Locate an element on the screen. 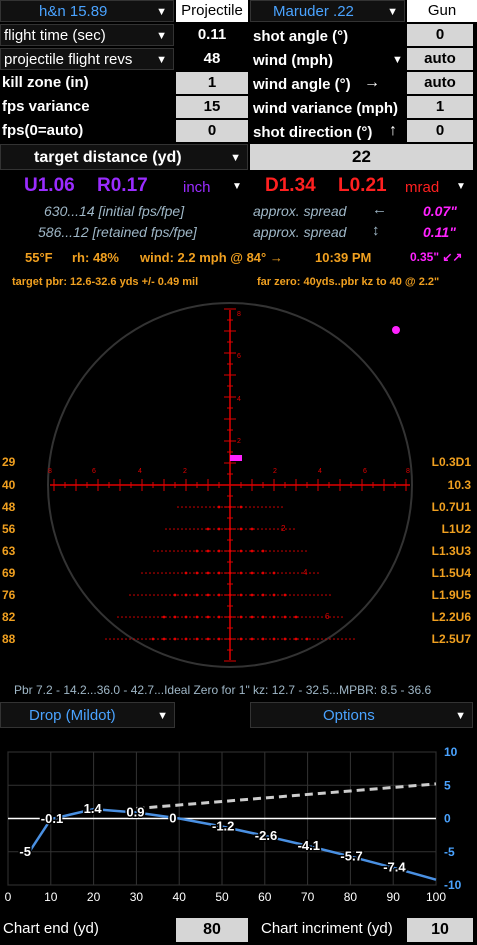 This screenshot has height=945, width=477. unit-mrad: mrad is located at coordinates (422, 187).